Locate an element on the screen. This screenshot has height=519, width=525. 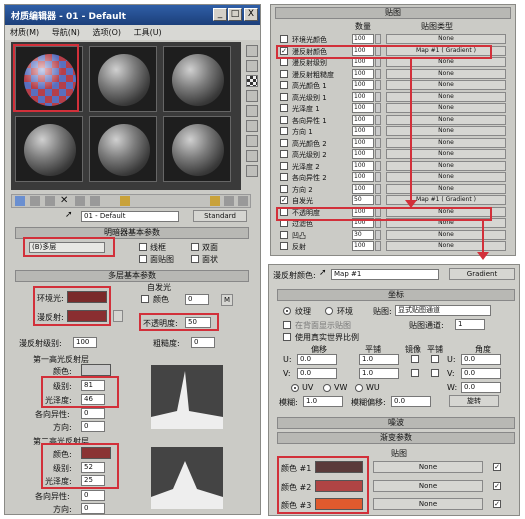
options-icon is located at coordinates (252, 141).